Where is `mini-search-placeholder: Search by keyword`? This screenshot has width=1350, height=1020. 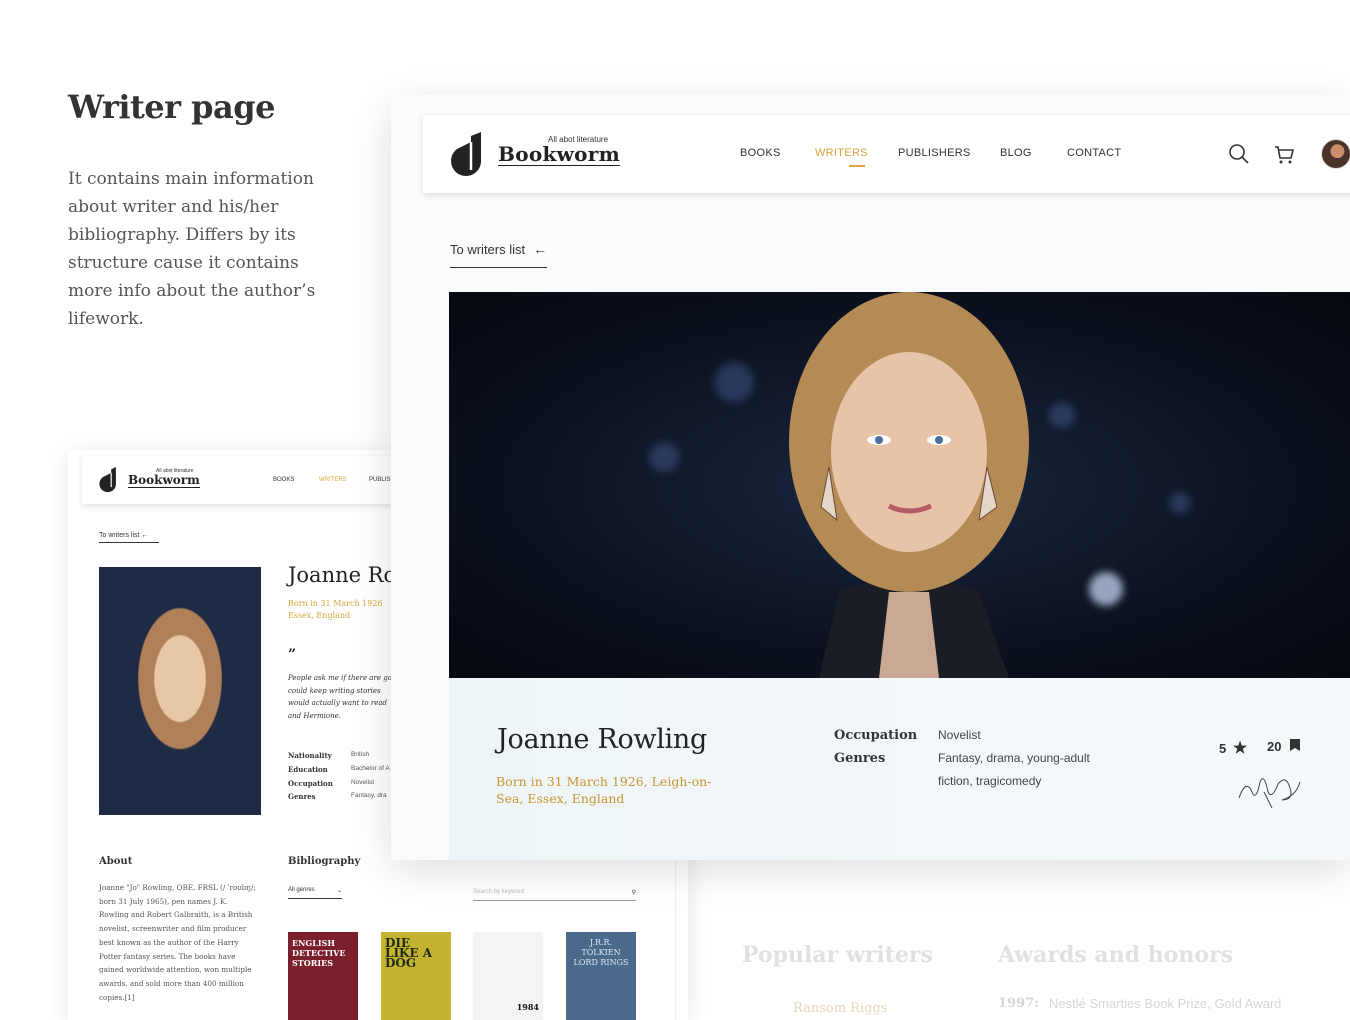
mini-search-placeholder: Search by keyword is located at coordinates (499, 892).